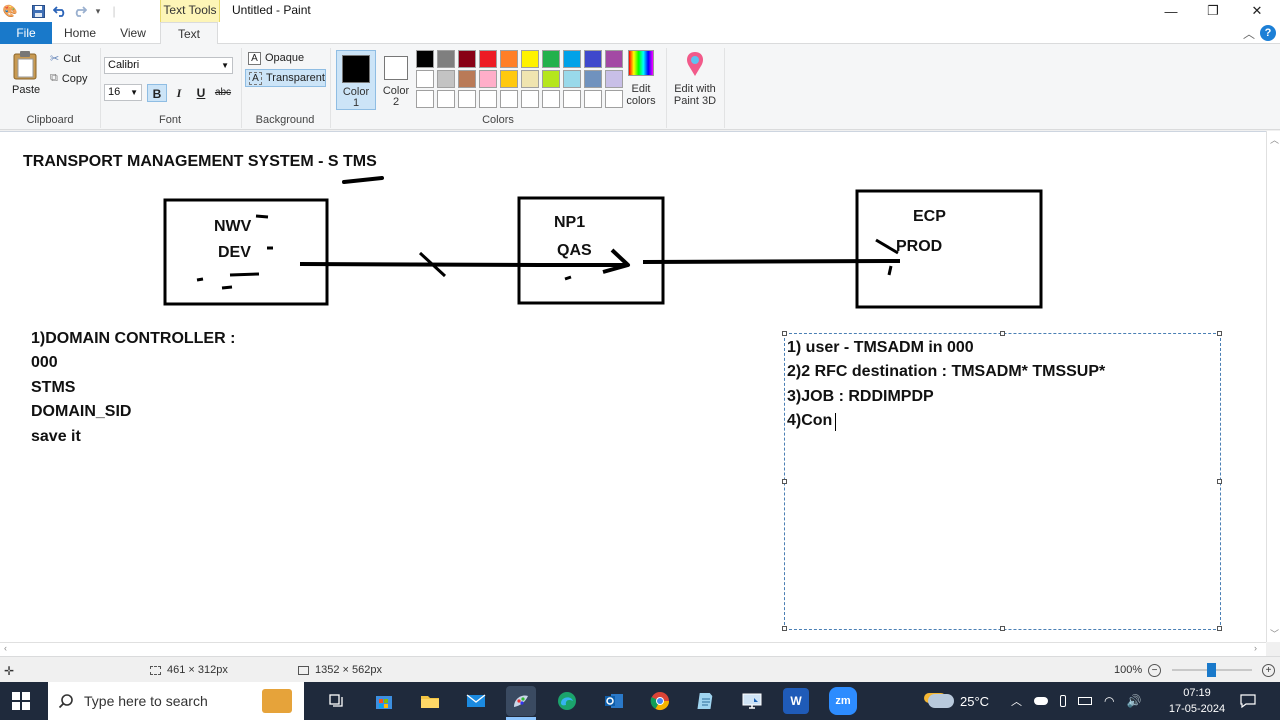  I want to click on paste-button: Paste, so click(26, 90).